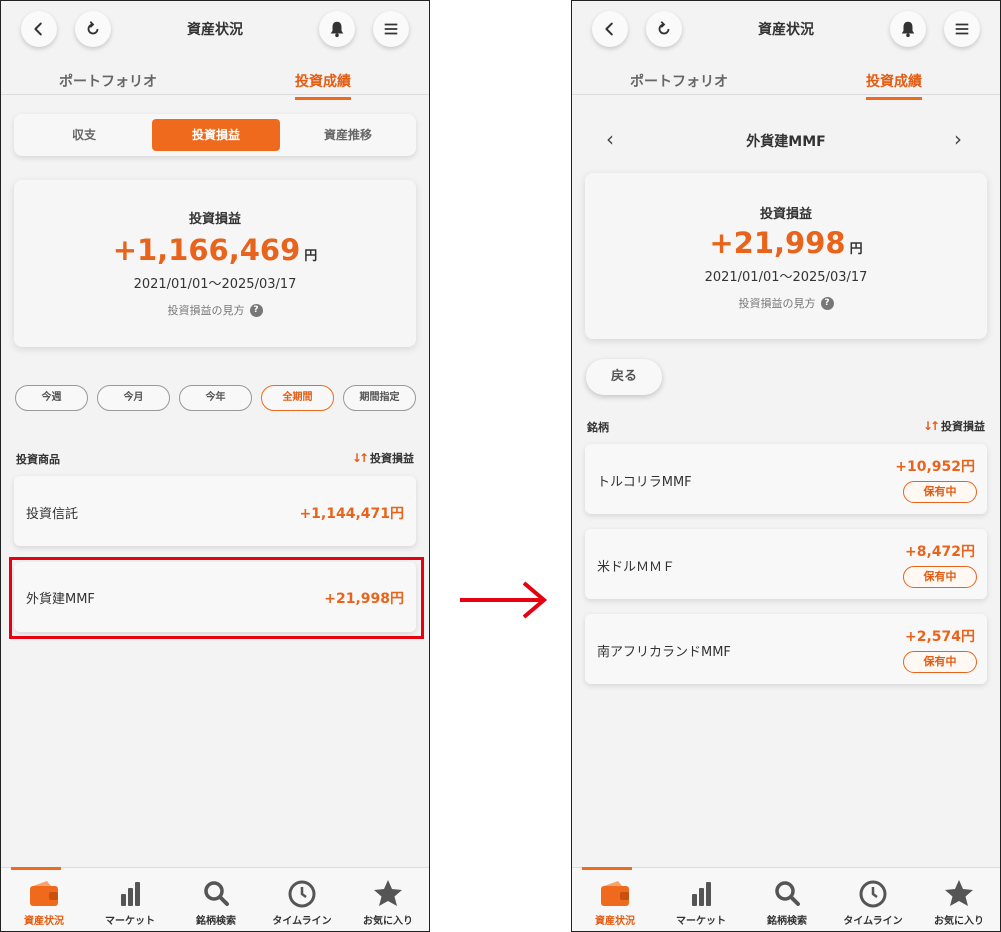 The image size is (1001, 932). Describe the element at coordinates (624, 377) in the screenshot. I see `return-button: 戻る` at that location.